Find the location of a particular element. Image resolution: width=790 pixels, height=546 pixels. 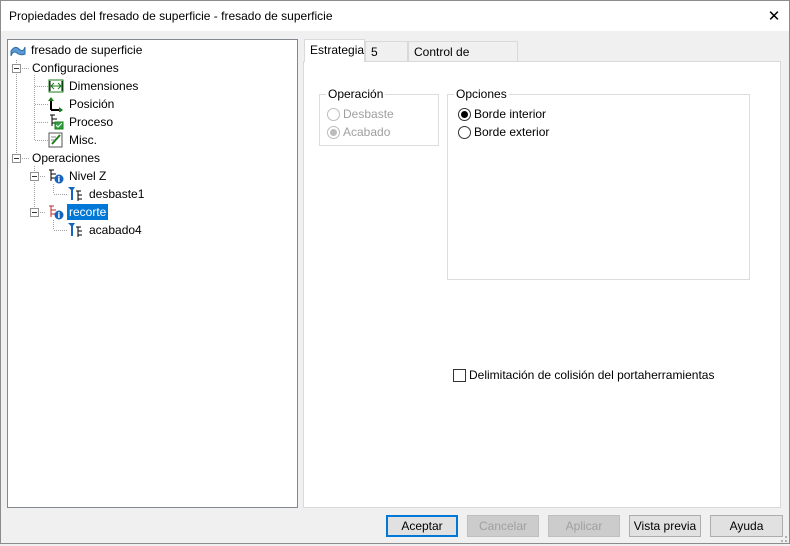

group-operacion-legend: Operación is located at coordinates (356, 94).